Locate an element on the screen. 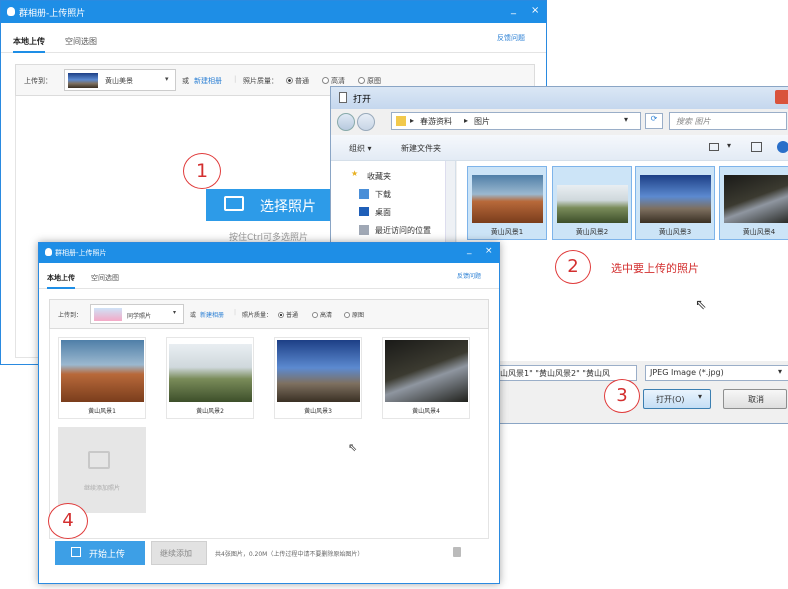 The height and width of the screenshot is (589, 788). continue-add-button: 继续添加 is located at coordinates (179, 553).